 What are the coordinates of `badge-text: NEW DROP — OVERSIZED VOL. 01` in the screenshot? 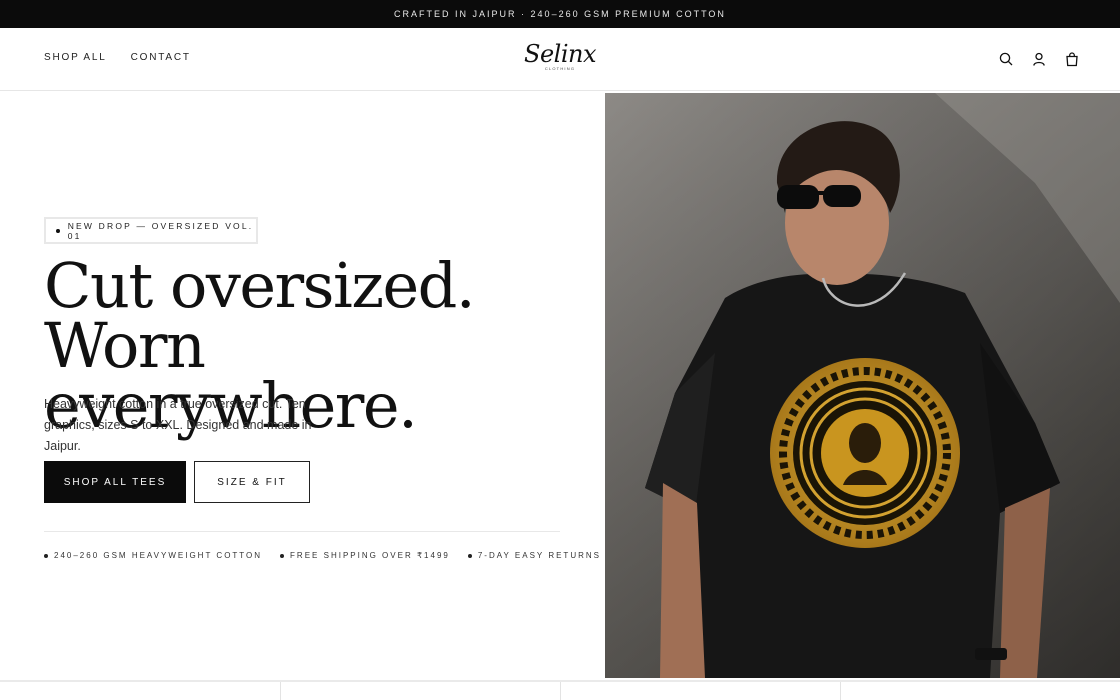 It's located at (160, 230).